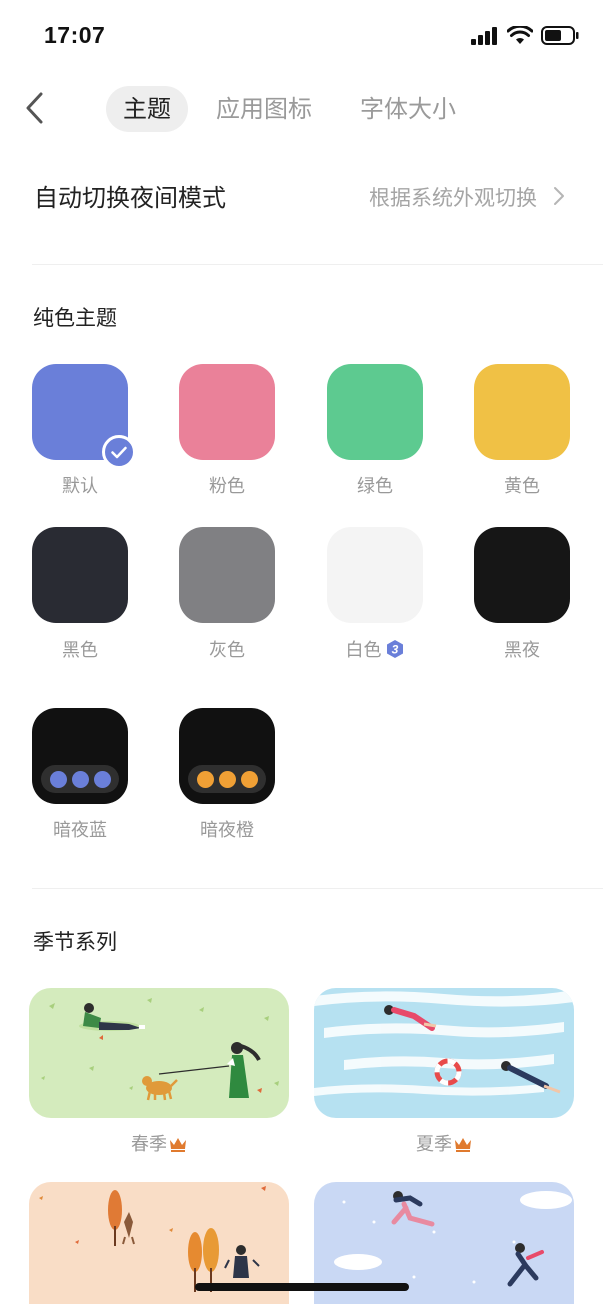 The width and height of the screenshot is (603, 1304). What do you see at coordinates (375, 412) in the screenshot?
I see `theme-swatch-green` at bounding box center [375, 412].